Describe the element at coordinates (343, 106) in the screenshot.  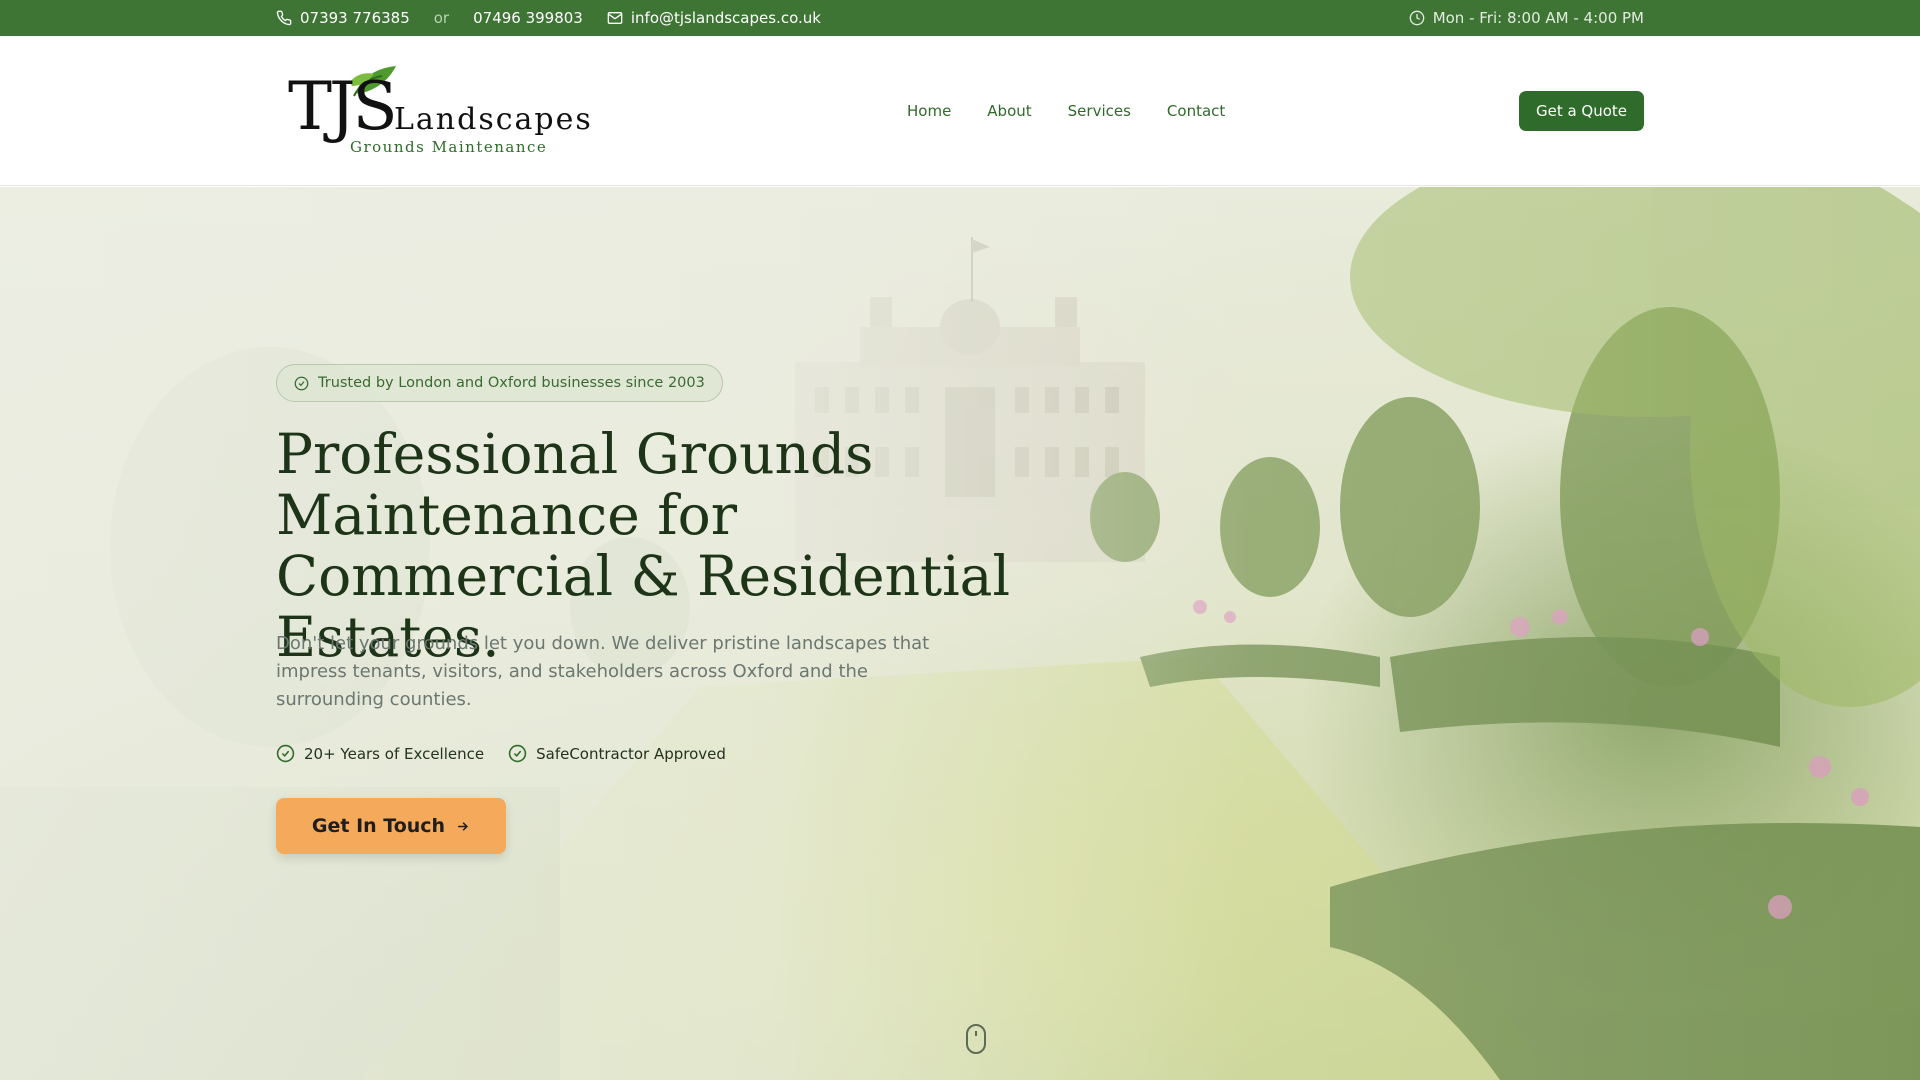
I see `logo-tjs-text: TJS` at that location.